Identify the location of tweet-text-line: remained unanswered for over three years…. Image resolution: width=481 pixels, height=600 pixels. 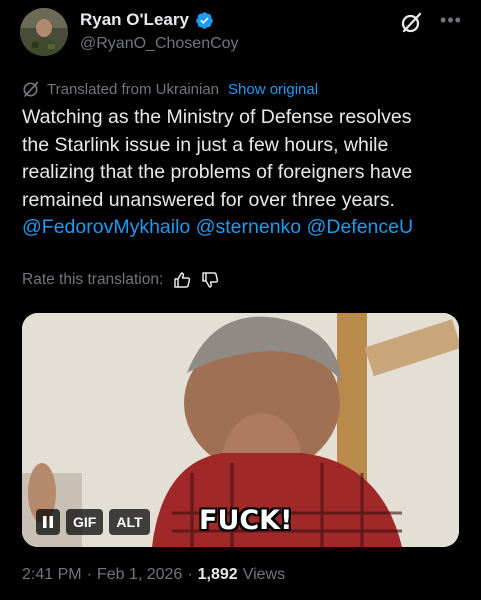
(208, 199).